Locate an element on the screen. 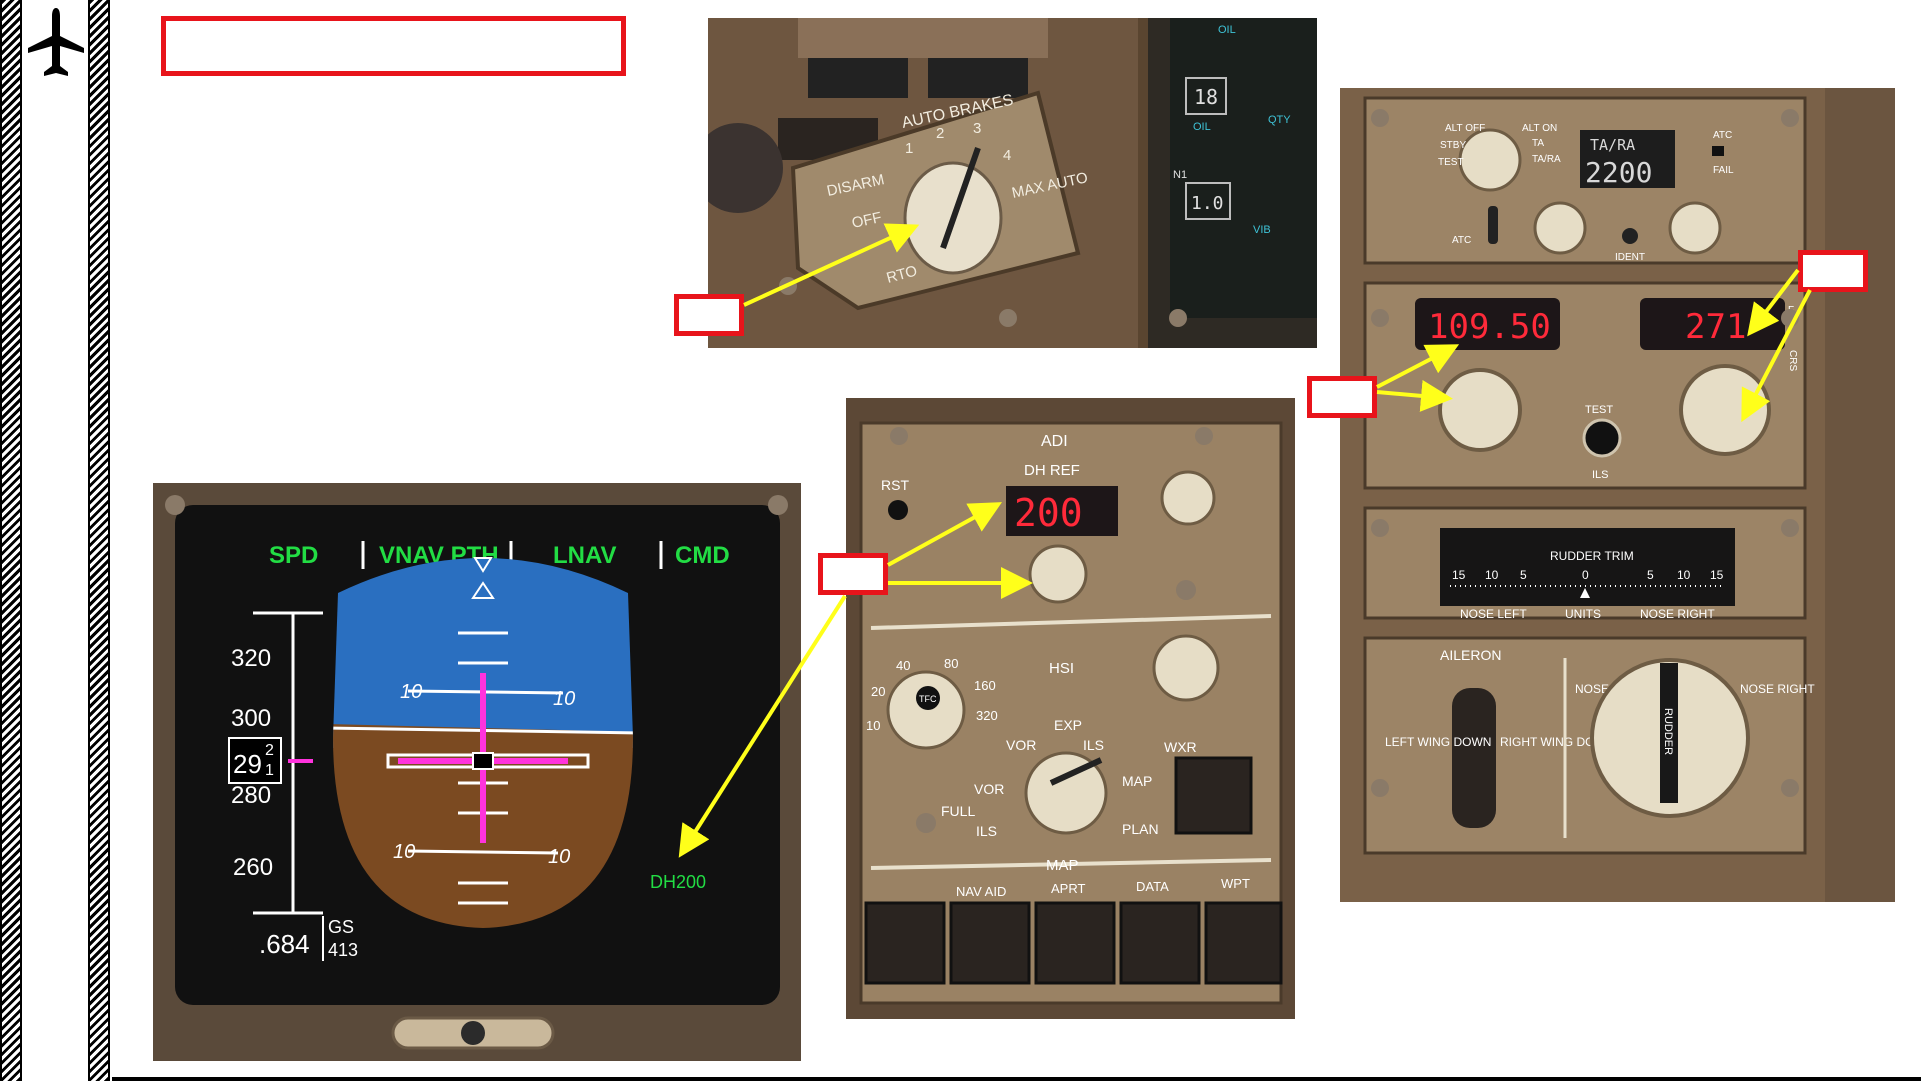 The image size is (1921, 1081). footer-rule is located at coordinates (1016, 1079).